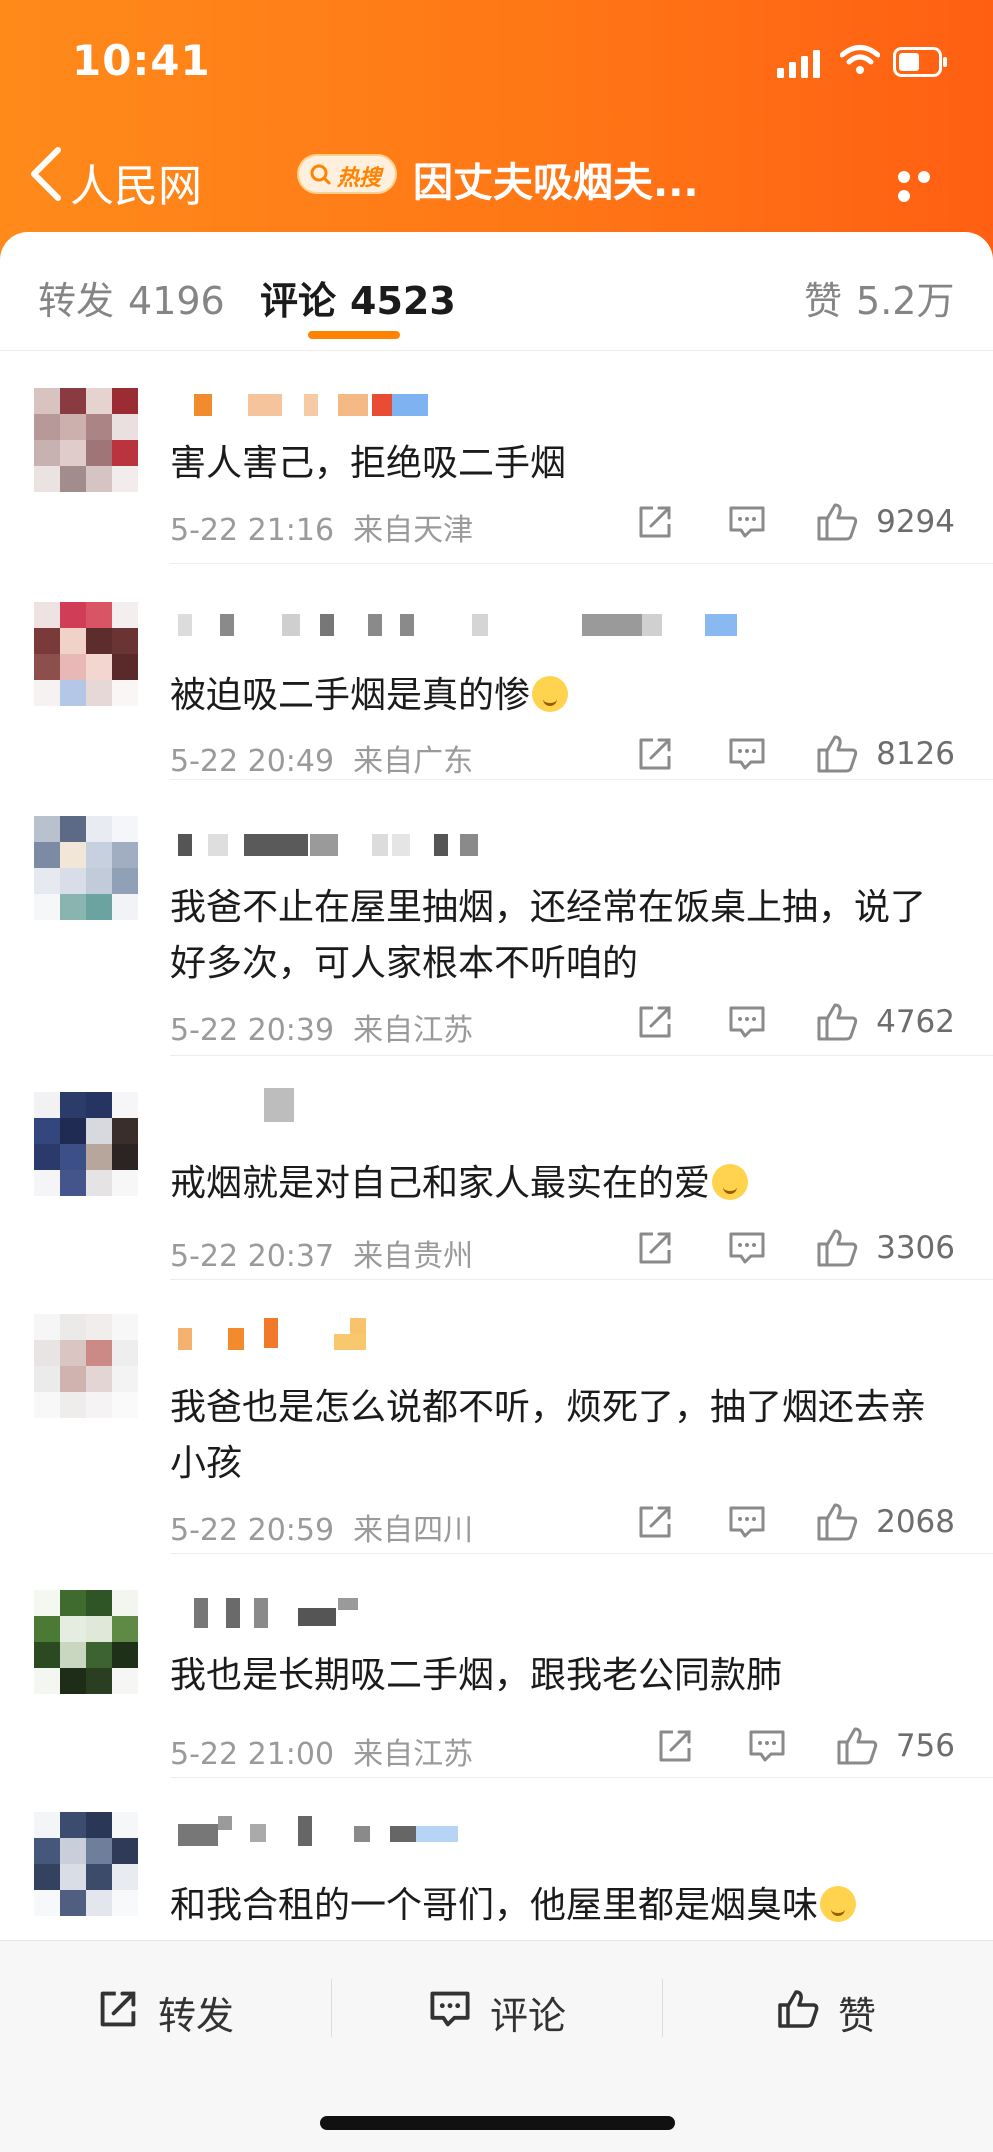 This screenshot has width=993, height=2152. Describe the element at coordinates (920, 62) in the screenshot. I see `battery-icon` at that location.